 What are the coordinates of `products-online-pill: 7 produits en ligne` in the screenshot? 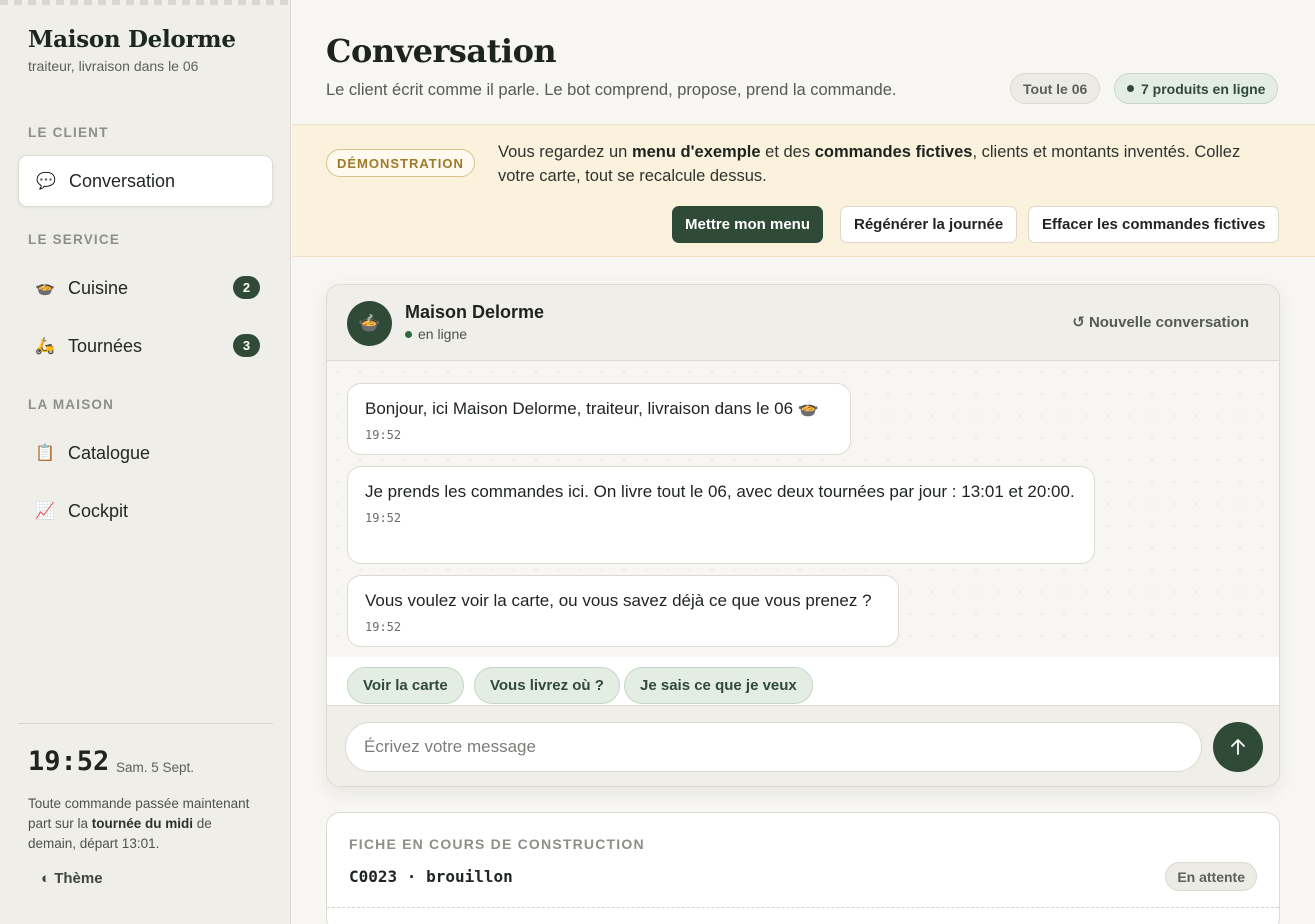 It's located at (1196, 88).